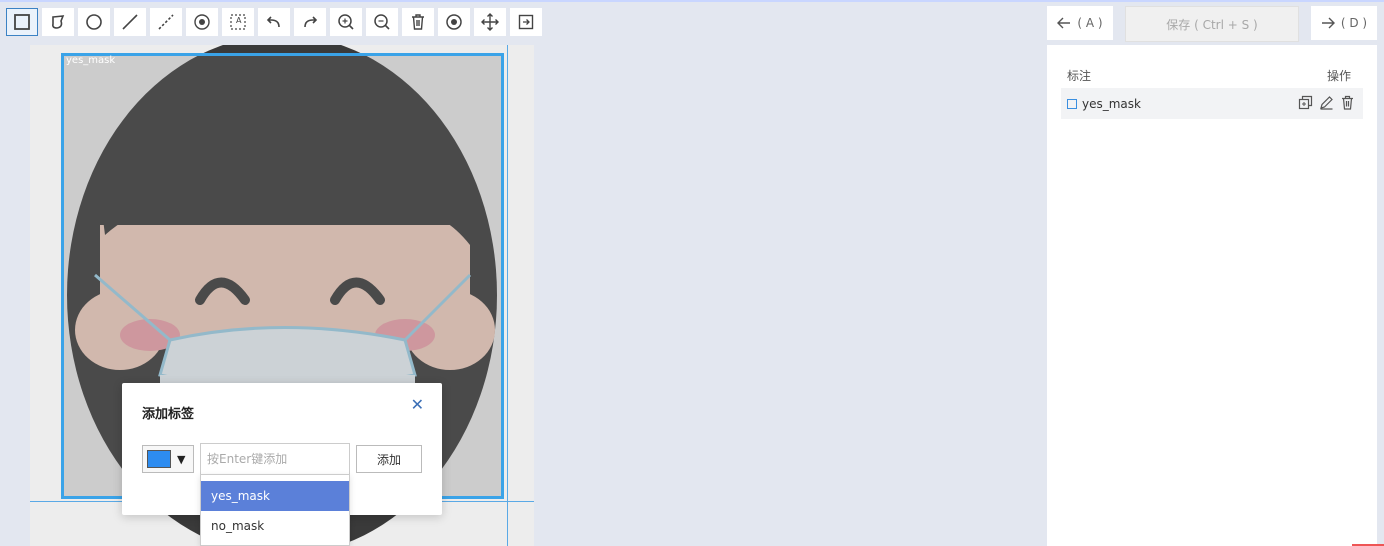 This screenshot has width=1384, height=546. What do you see at coordinates (1354, 23) in the screenshot?
I see `next-image-label: ( D )` at bounding box center [1354, 23].